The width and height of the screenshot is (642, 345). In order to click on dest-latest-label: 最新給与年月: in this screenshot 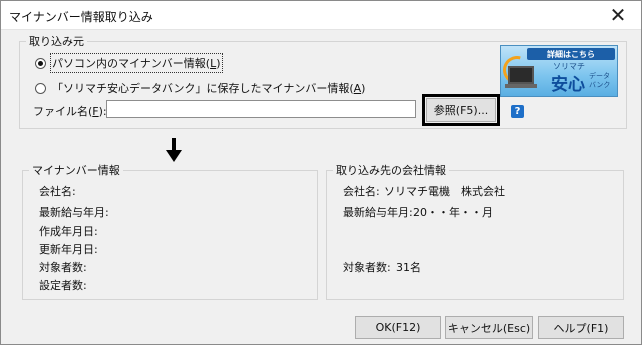, I will do `click(378, 212)`.